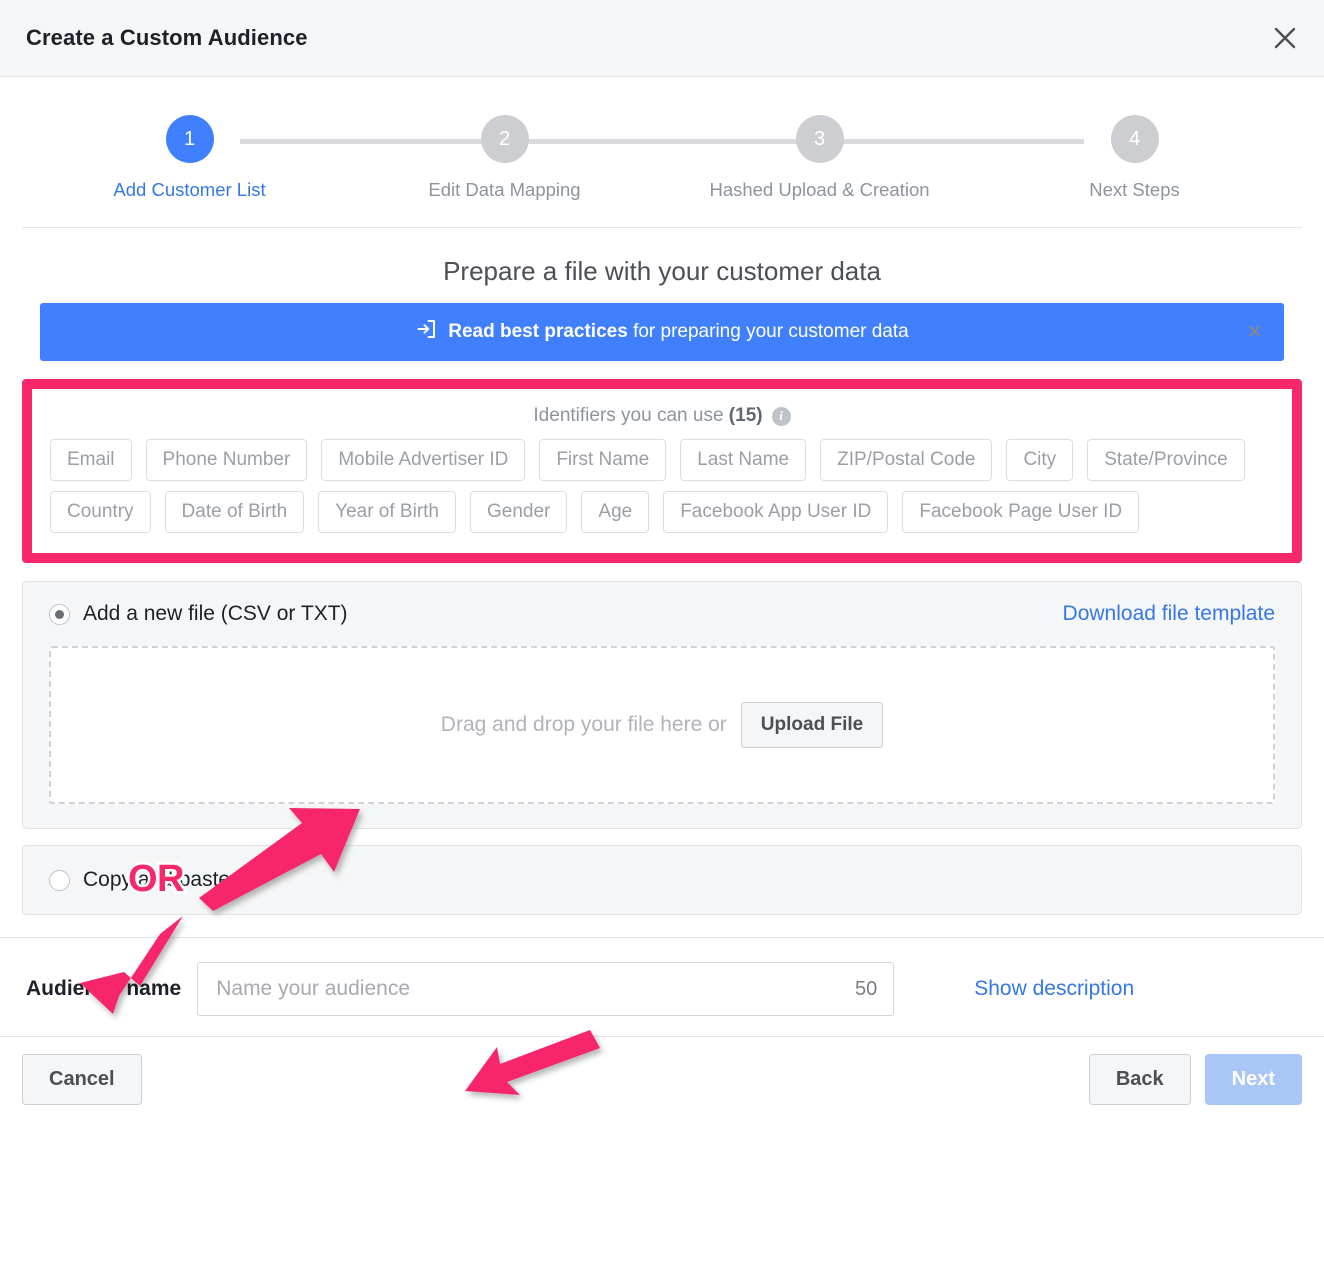 This screenshot has width=1324, height=1271. What do you see at coordinates (662, 271) in the screenshot?
I see `section-title: Prepare a file with your customer data` at bounding box center [662, 271].